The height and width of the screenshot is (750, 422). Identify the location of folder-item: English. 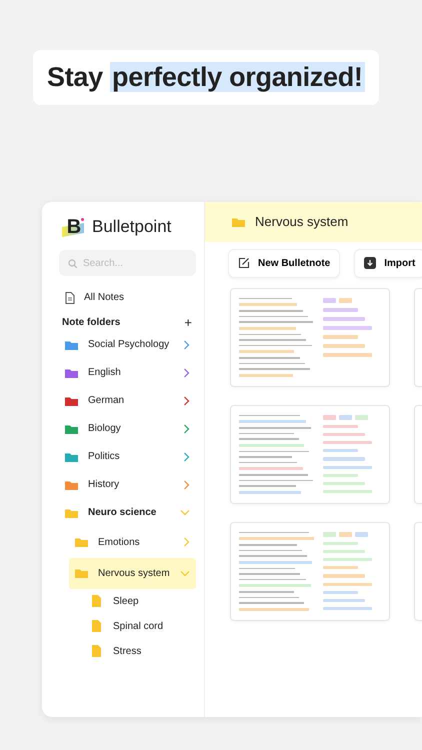
(127, 372).